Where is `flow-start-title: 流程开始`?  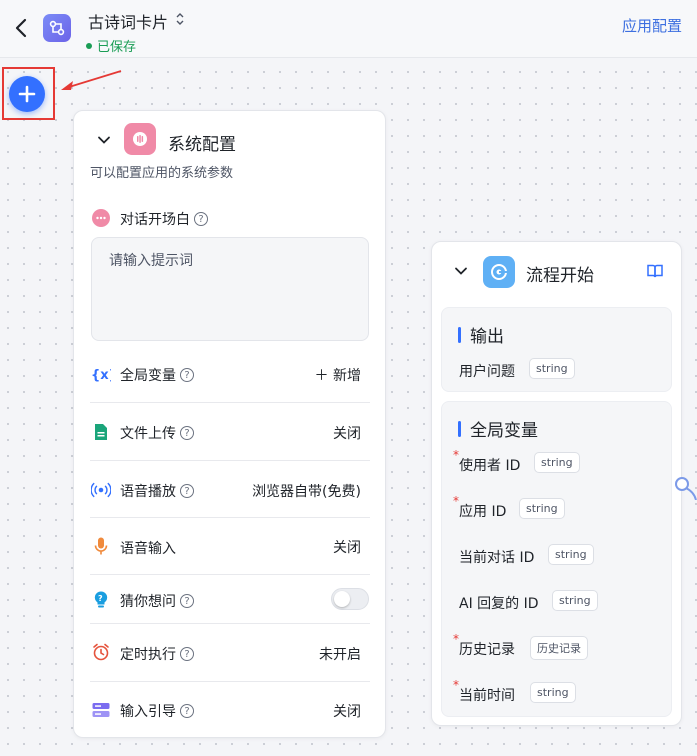 flow-start-title: 流程开始 is located at coordinates (560, 276).